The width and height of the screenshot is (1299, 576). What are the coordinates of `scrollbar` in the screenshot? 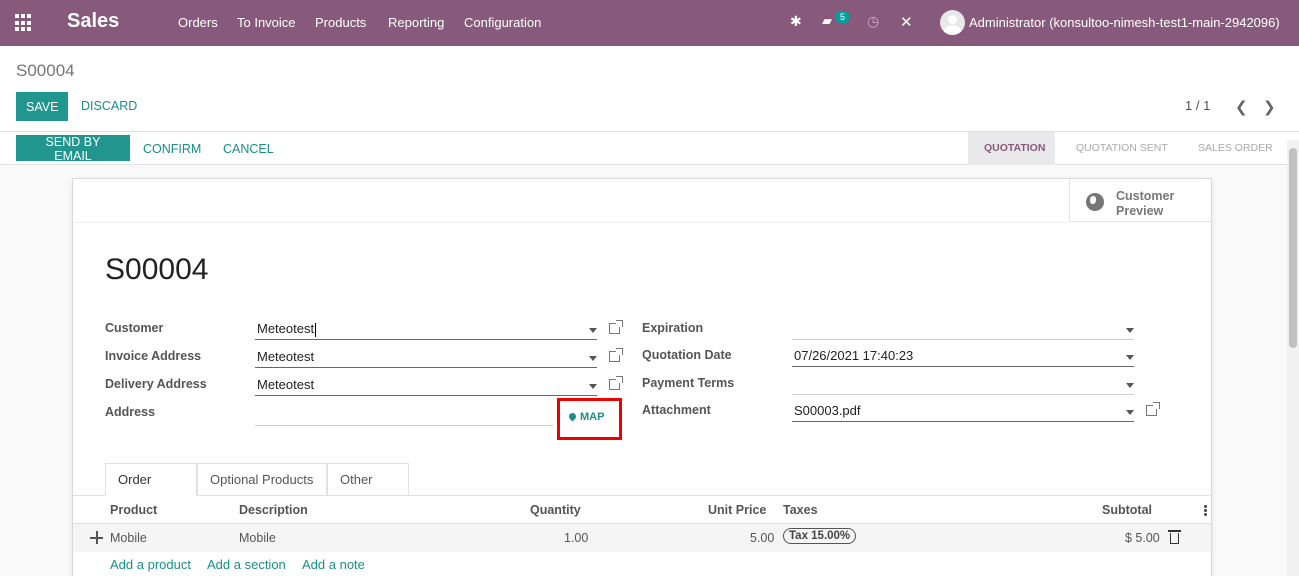 It's located at (1293, 358).